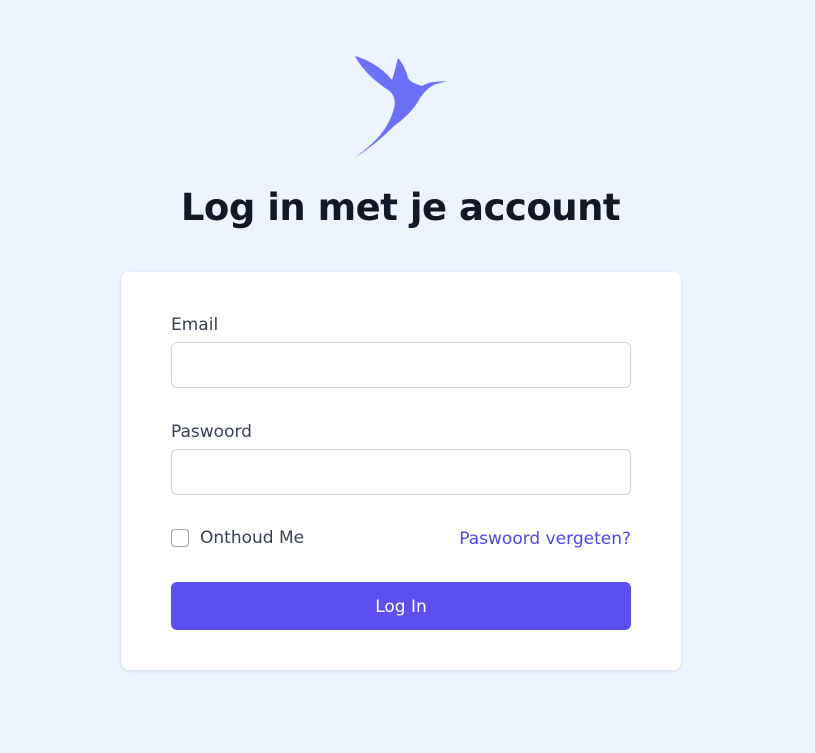 The width and height of the screenshot is (815, 753). What do you see at coordinates (252, 538) in the screenshot?
I see `remember-me-label: Onthoud Me` at bounding box center [252, 538].